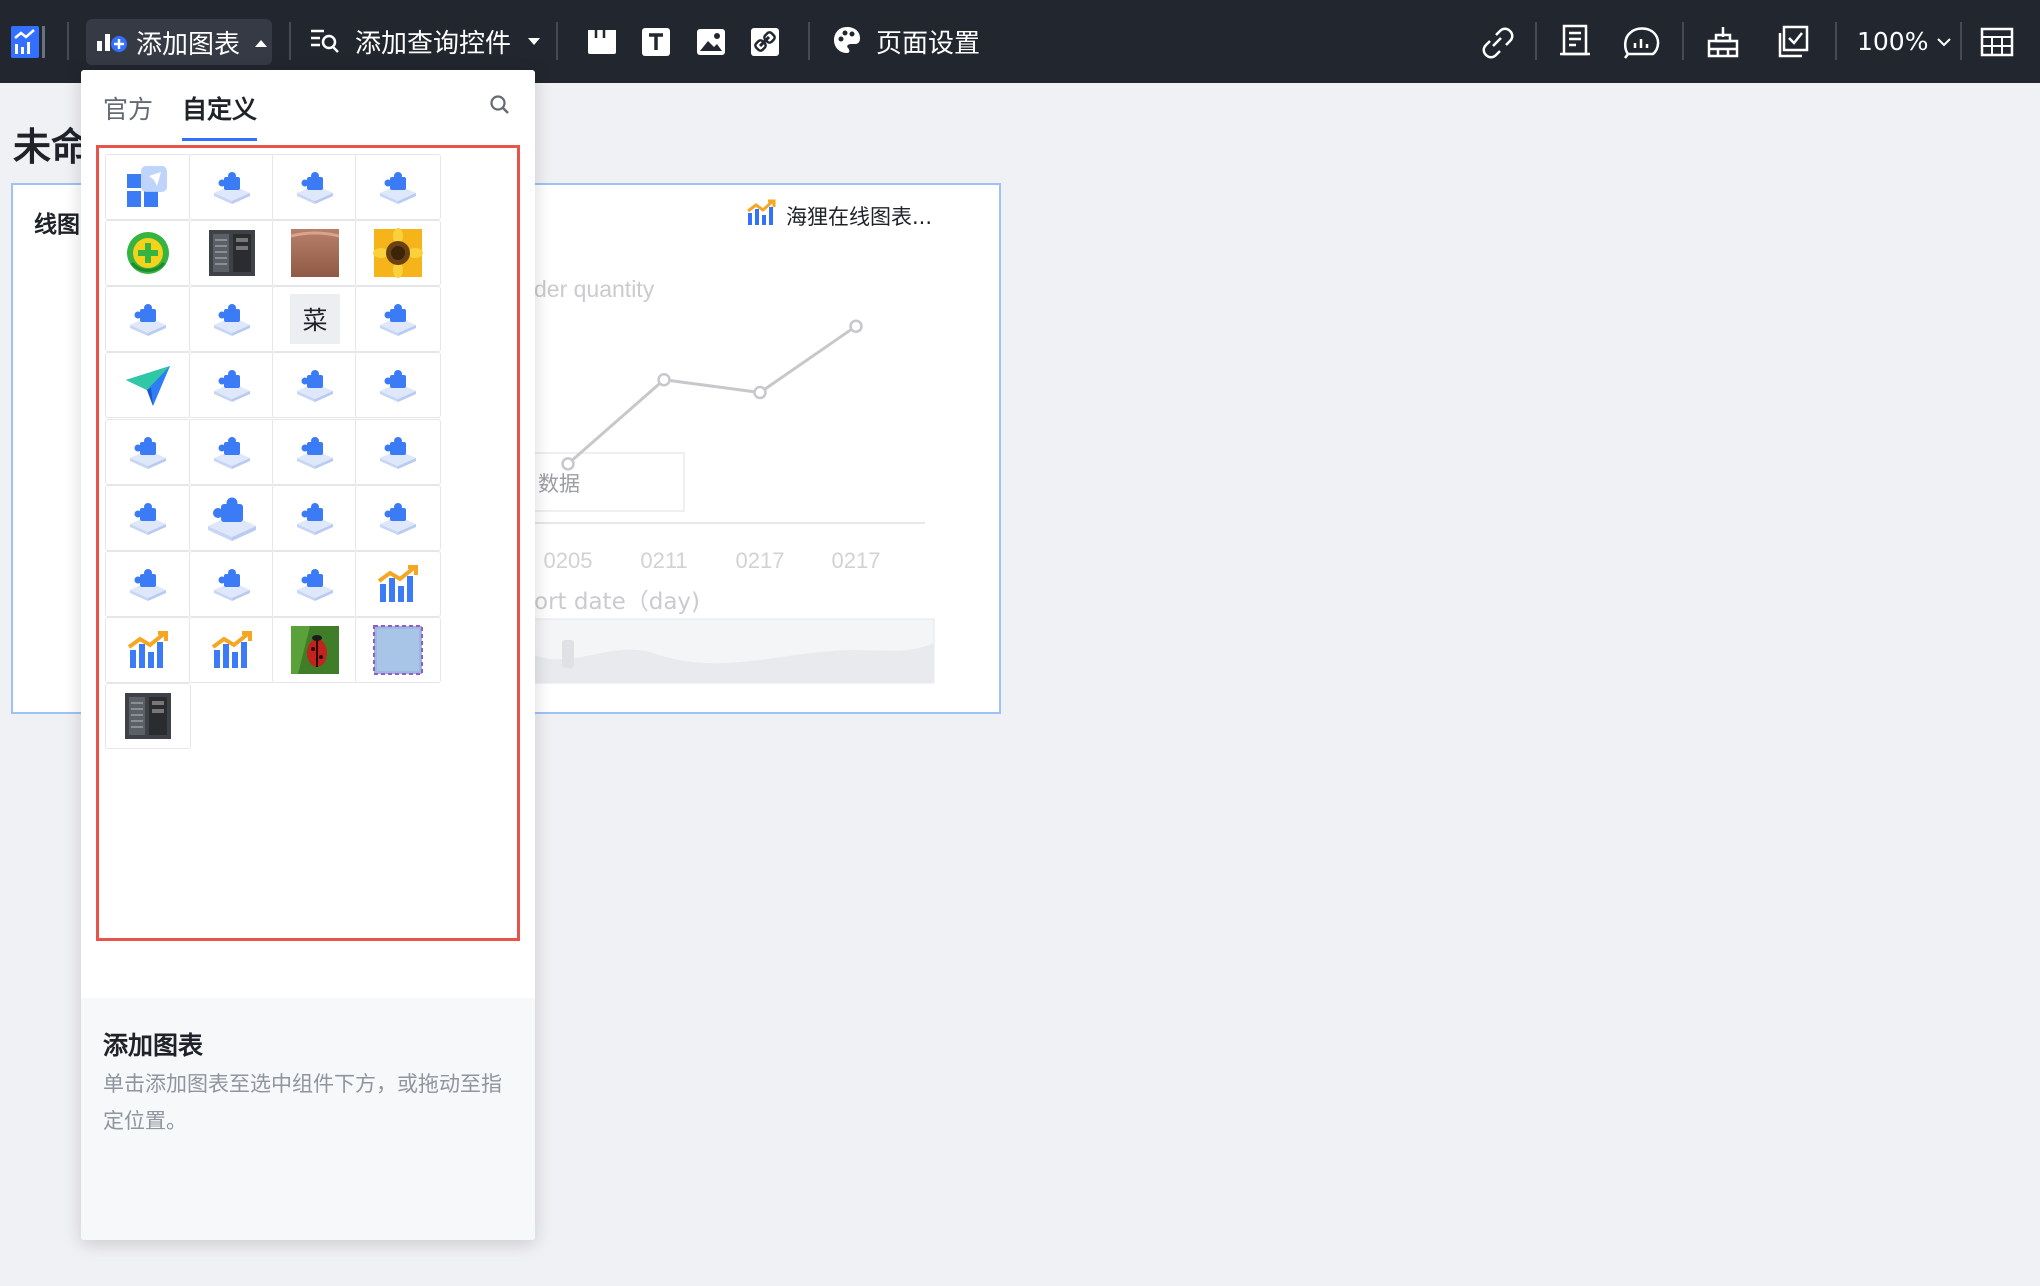 This screenshot has width=2040, height=1286. I want to click on tab-container-icon, so click(602, 41).